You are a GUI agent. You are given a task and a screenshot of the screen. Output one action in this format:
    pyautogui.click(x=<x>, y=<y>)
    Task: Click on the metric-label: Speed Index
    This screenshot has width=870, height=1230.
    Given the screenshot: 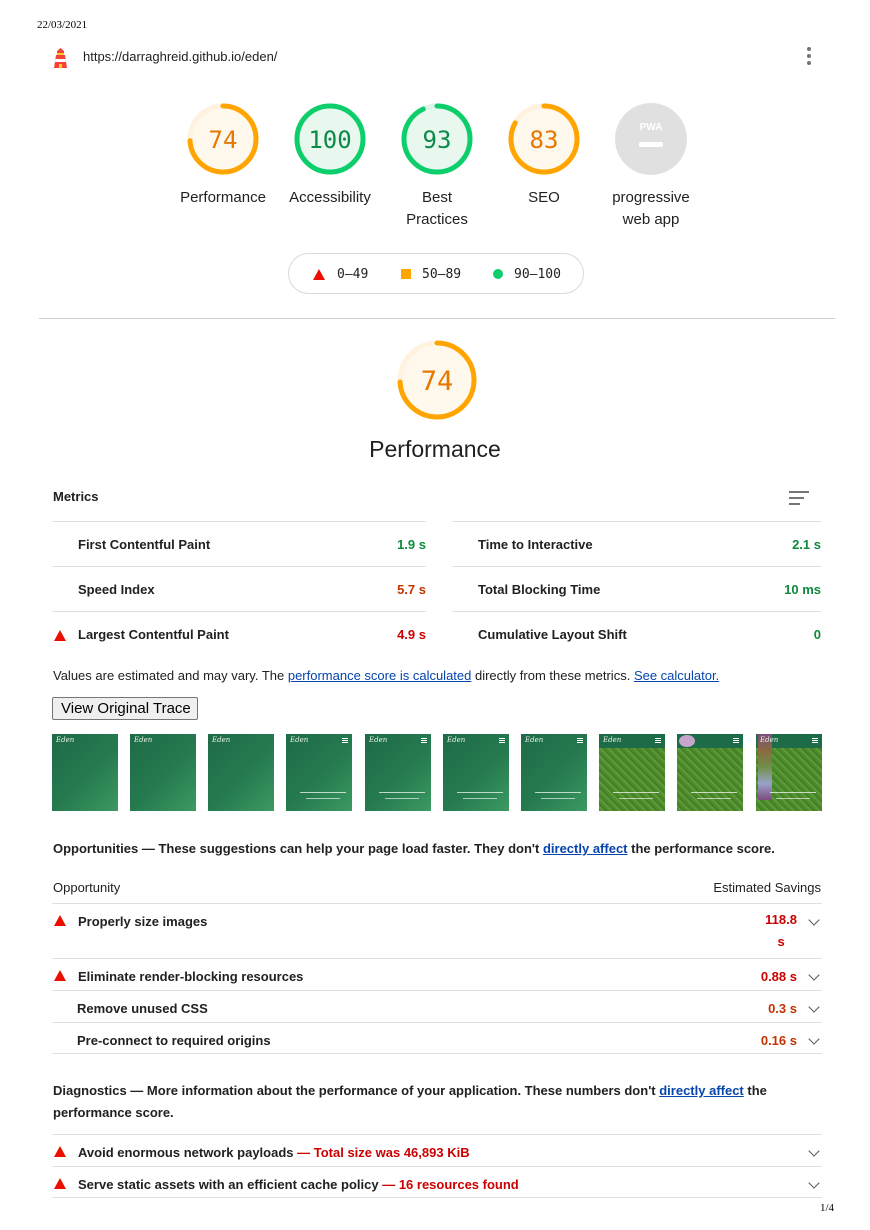 What is the action you would take?
    pyautogui.click(x=116, y=589)
    